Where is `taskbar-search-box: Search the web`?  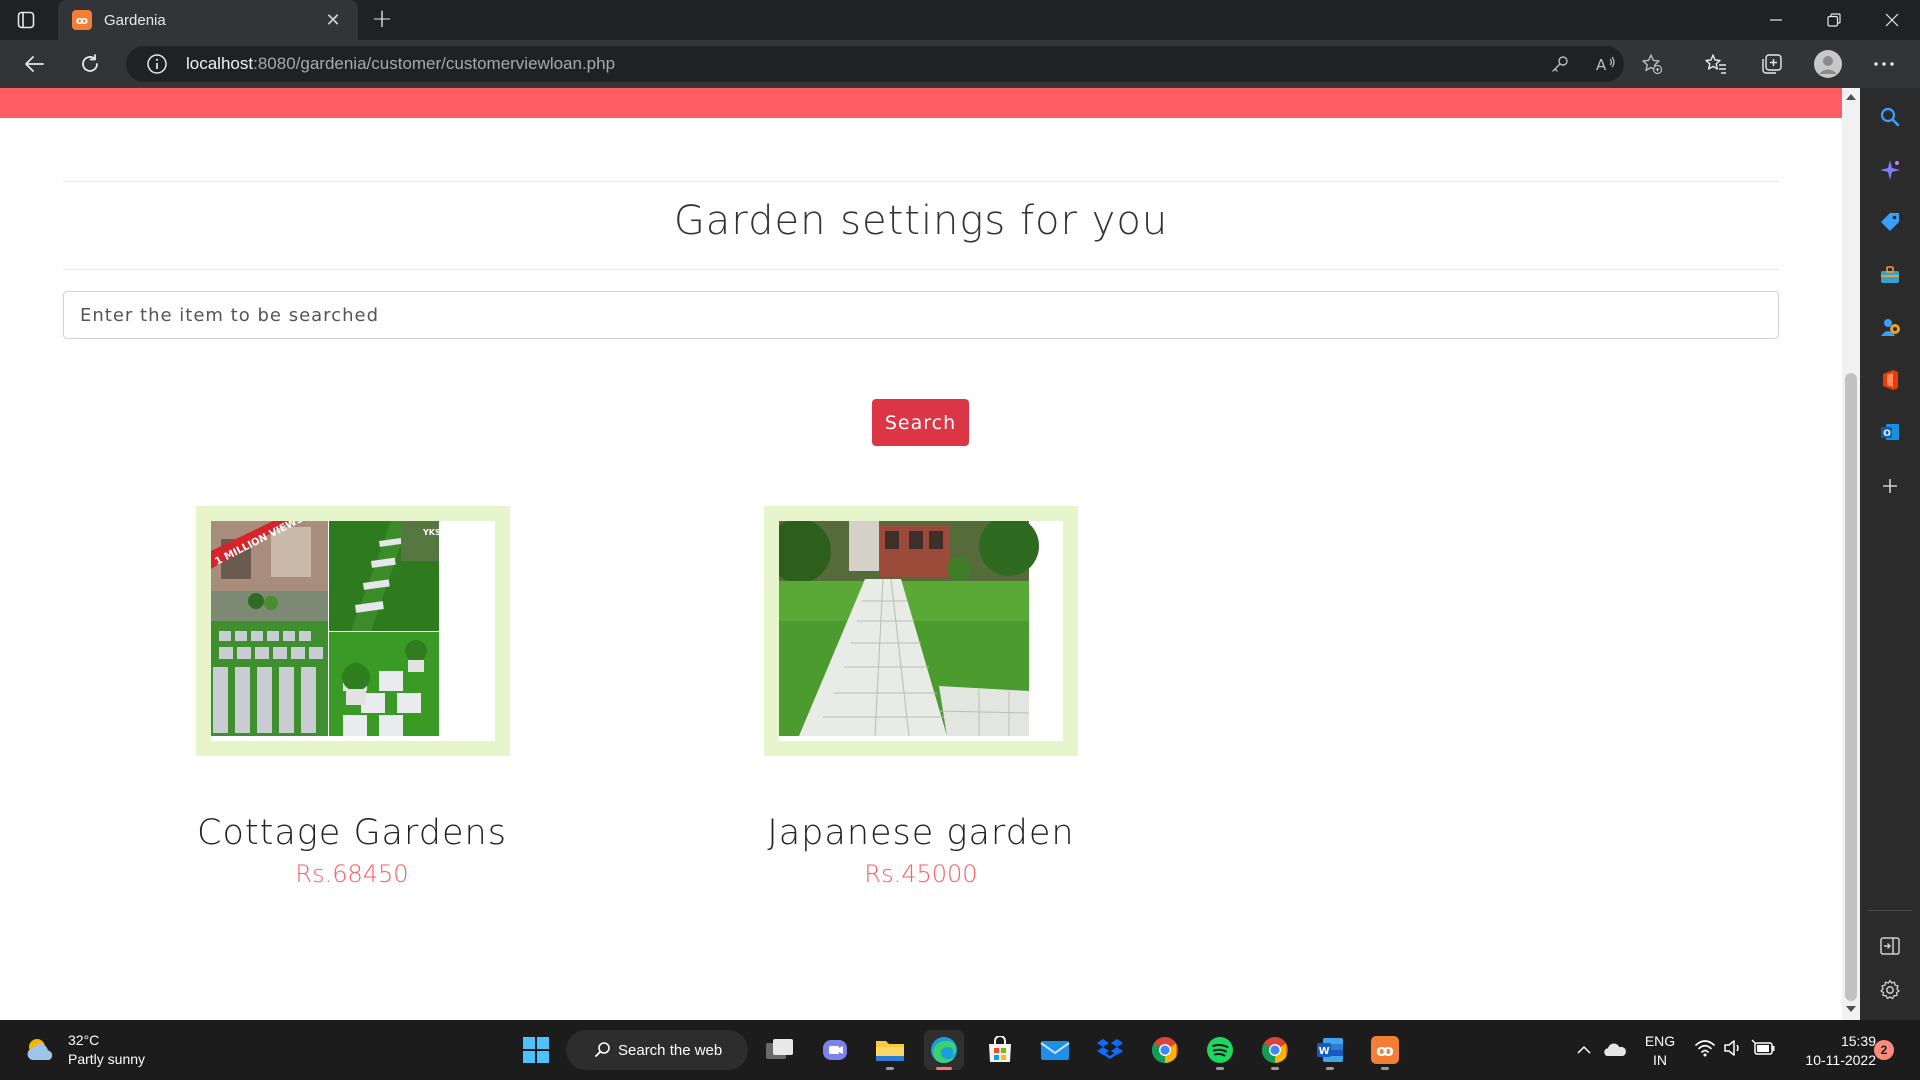
taskbar-search-box: Search the web is located at coordinates (657, 1050).